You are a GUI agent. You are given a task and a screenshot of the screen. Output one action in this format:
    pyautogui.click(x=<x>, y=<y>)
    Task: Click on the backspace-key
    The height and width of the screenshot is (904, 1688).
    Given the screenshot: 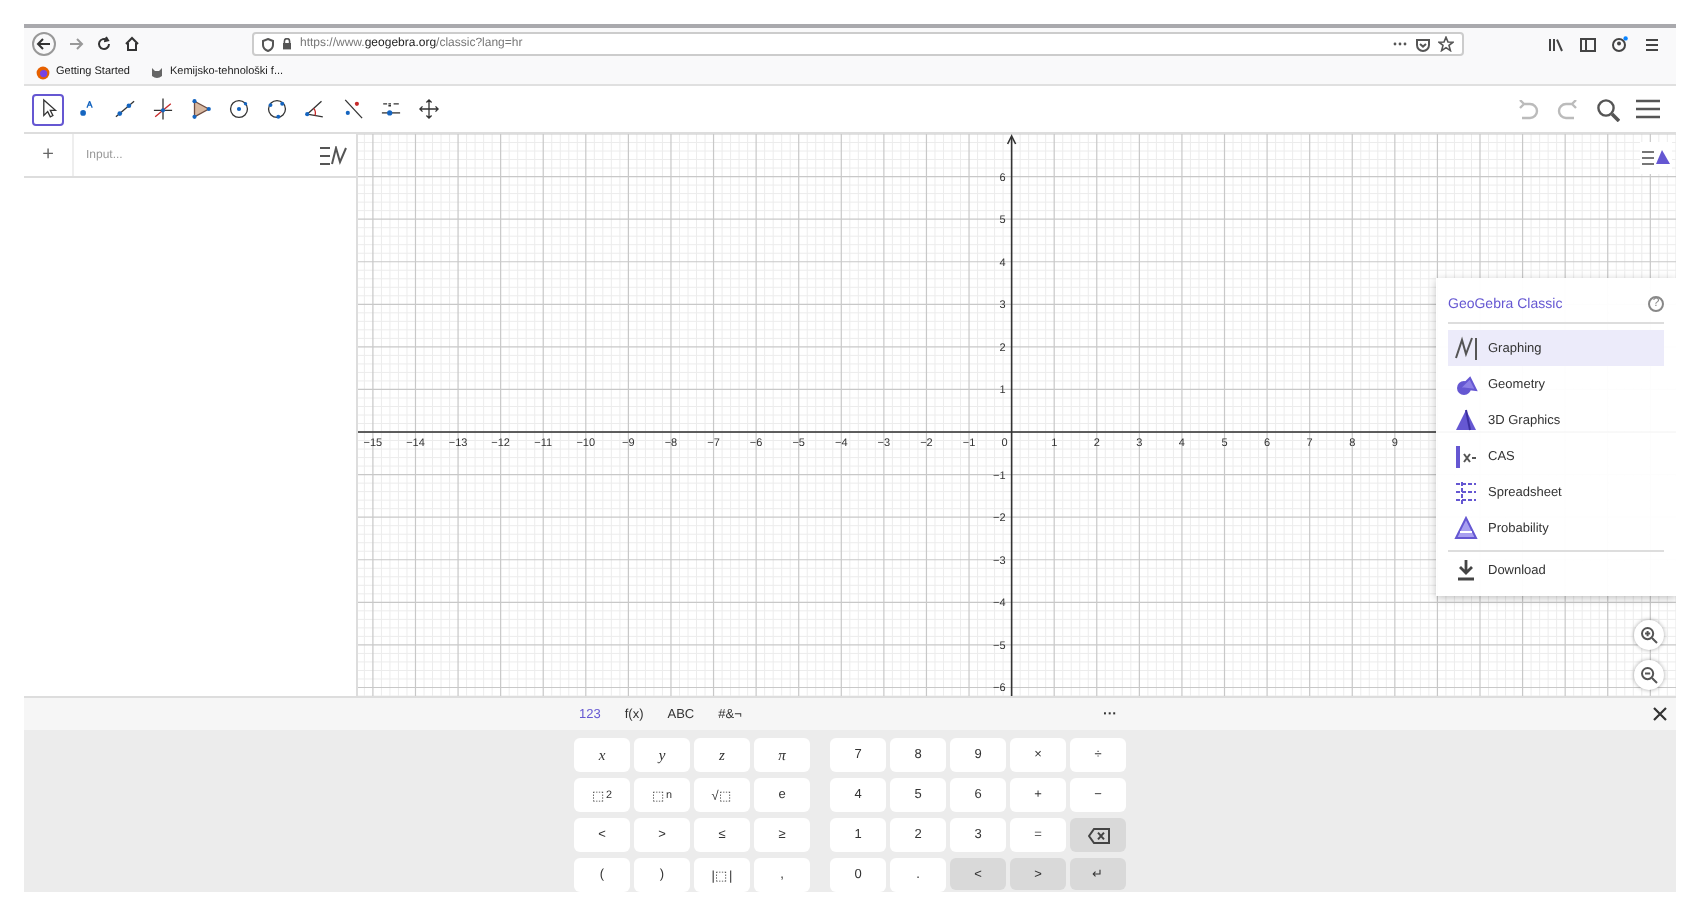 What is the action you would take?
    pyautogui.click(x=1098, y=835)
    